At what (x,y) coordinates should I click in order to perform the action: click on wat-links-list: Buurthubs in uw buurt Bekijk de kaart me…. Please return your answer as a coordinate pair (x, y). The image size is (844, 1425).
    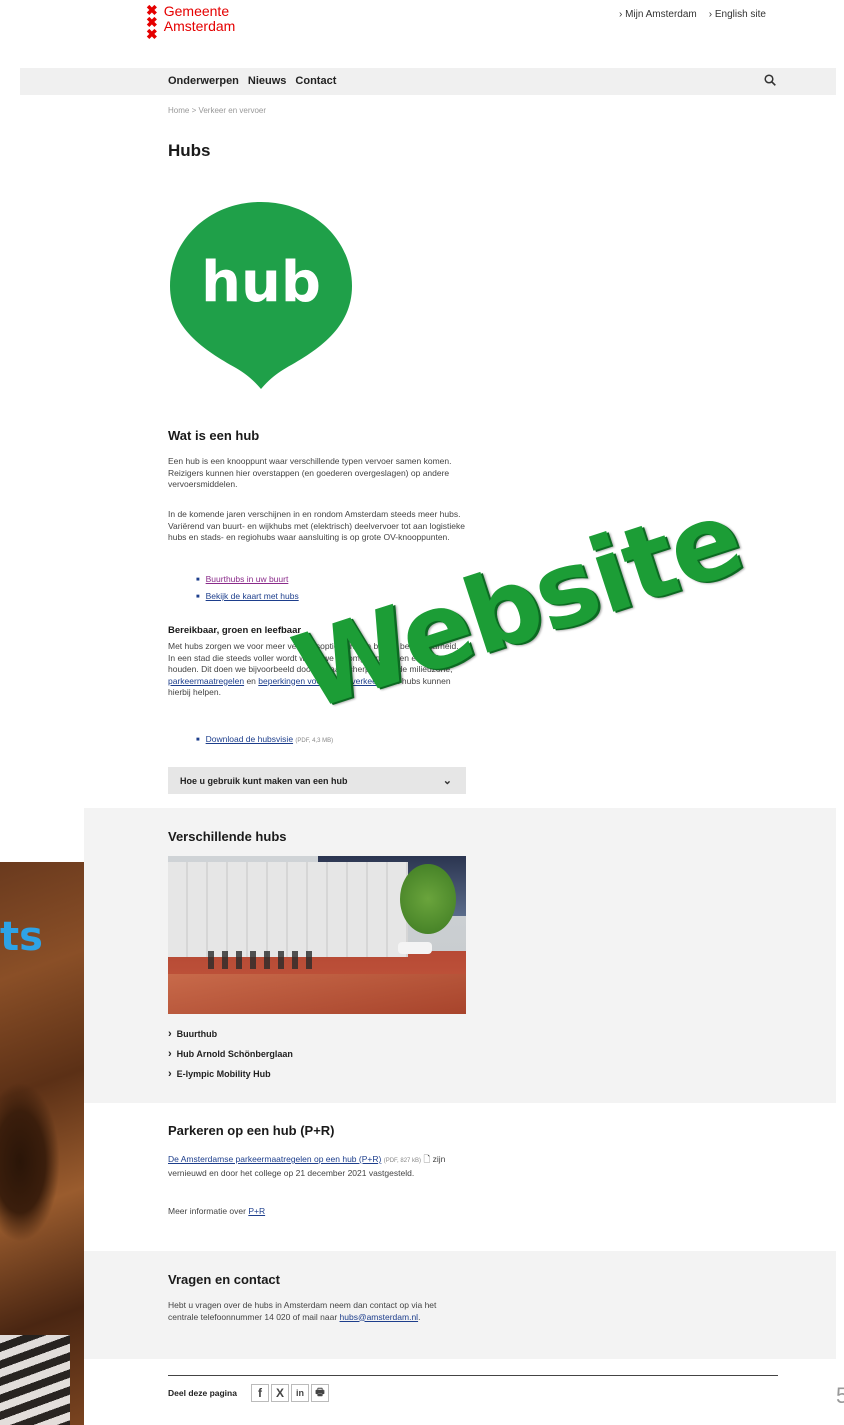
    Looking at the image, I should click on (247, 588).